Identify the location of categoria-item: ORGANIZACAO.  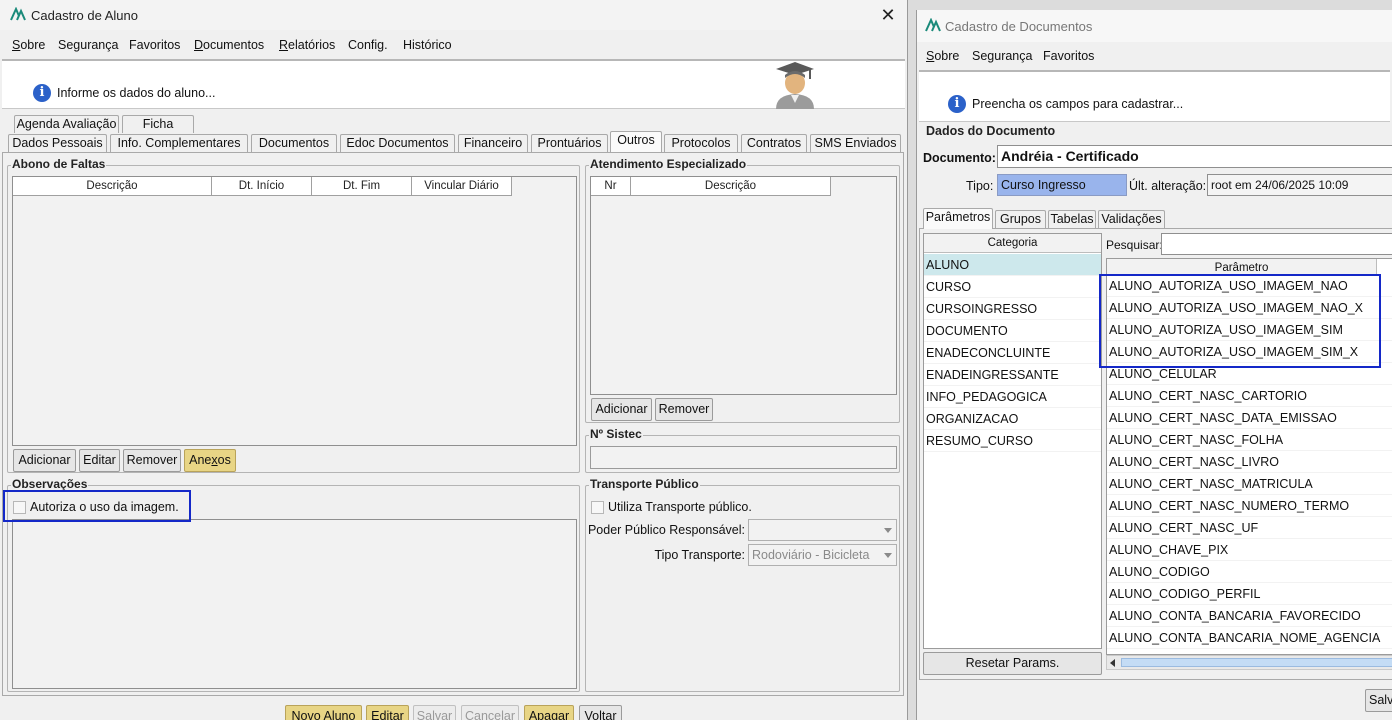
(1012, 419).